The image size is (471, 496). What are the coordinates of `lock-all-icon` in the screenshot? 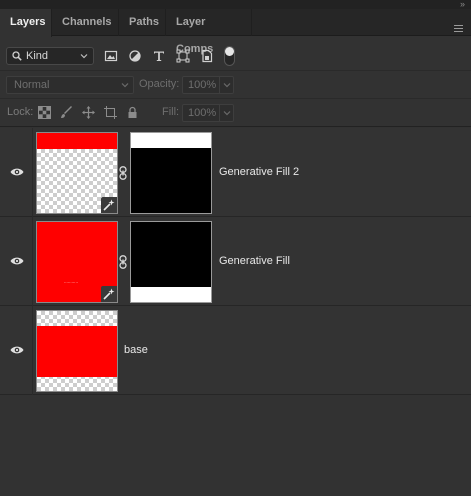 It's located at (132, 112).